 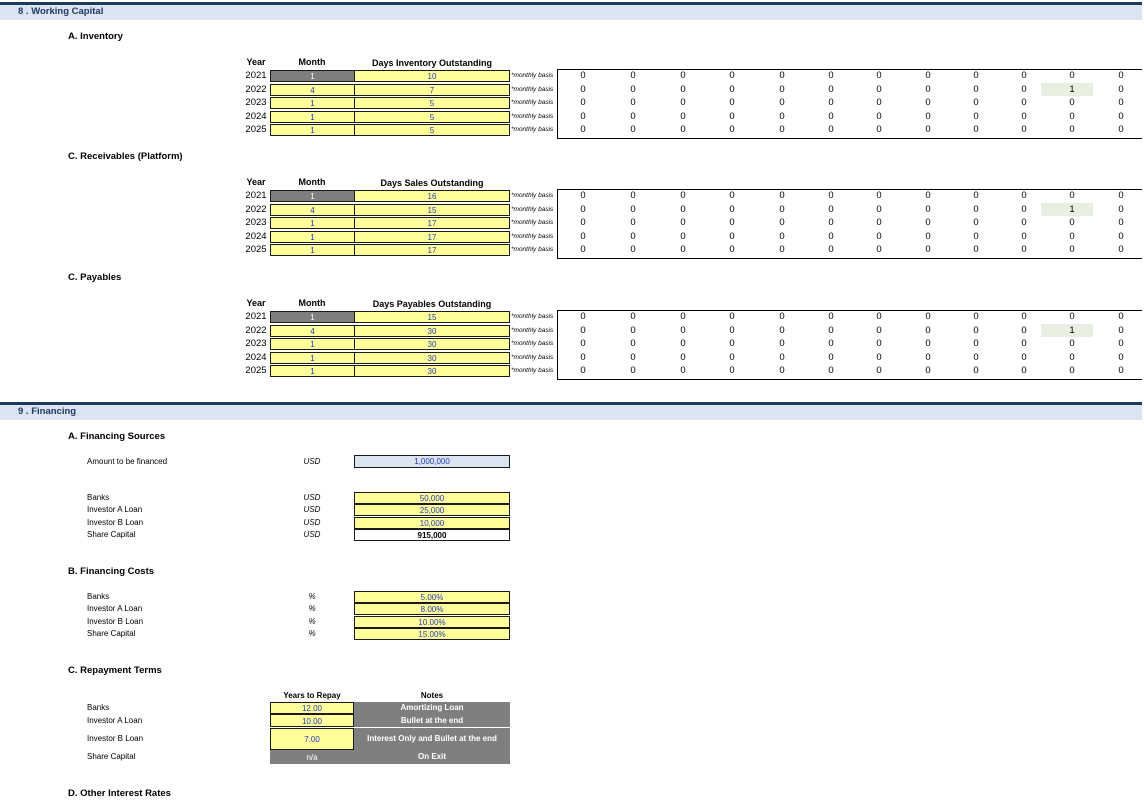 I want to click on cost-value-field: 10.00%, so click(x=432, y=621).